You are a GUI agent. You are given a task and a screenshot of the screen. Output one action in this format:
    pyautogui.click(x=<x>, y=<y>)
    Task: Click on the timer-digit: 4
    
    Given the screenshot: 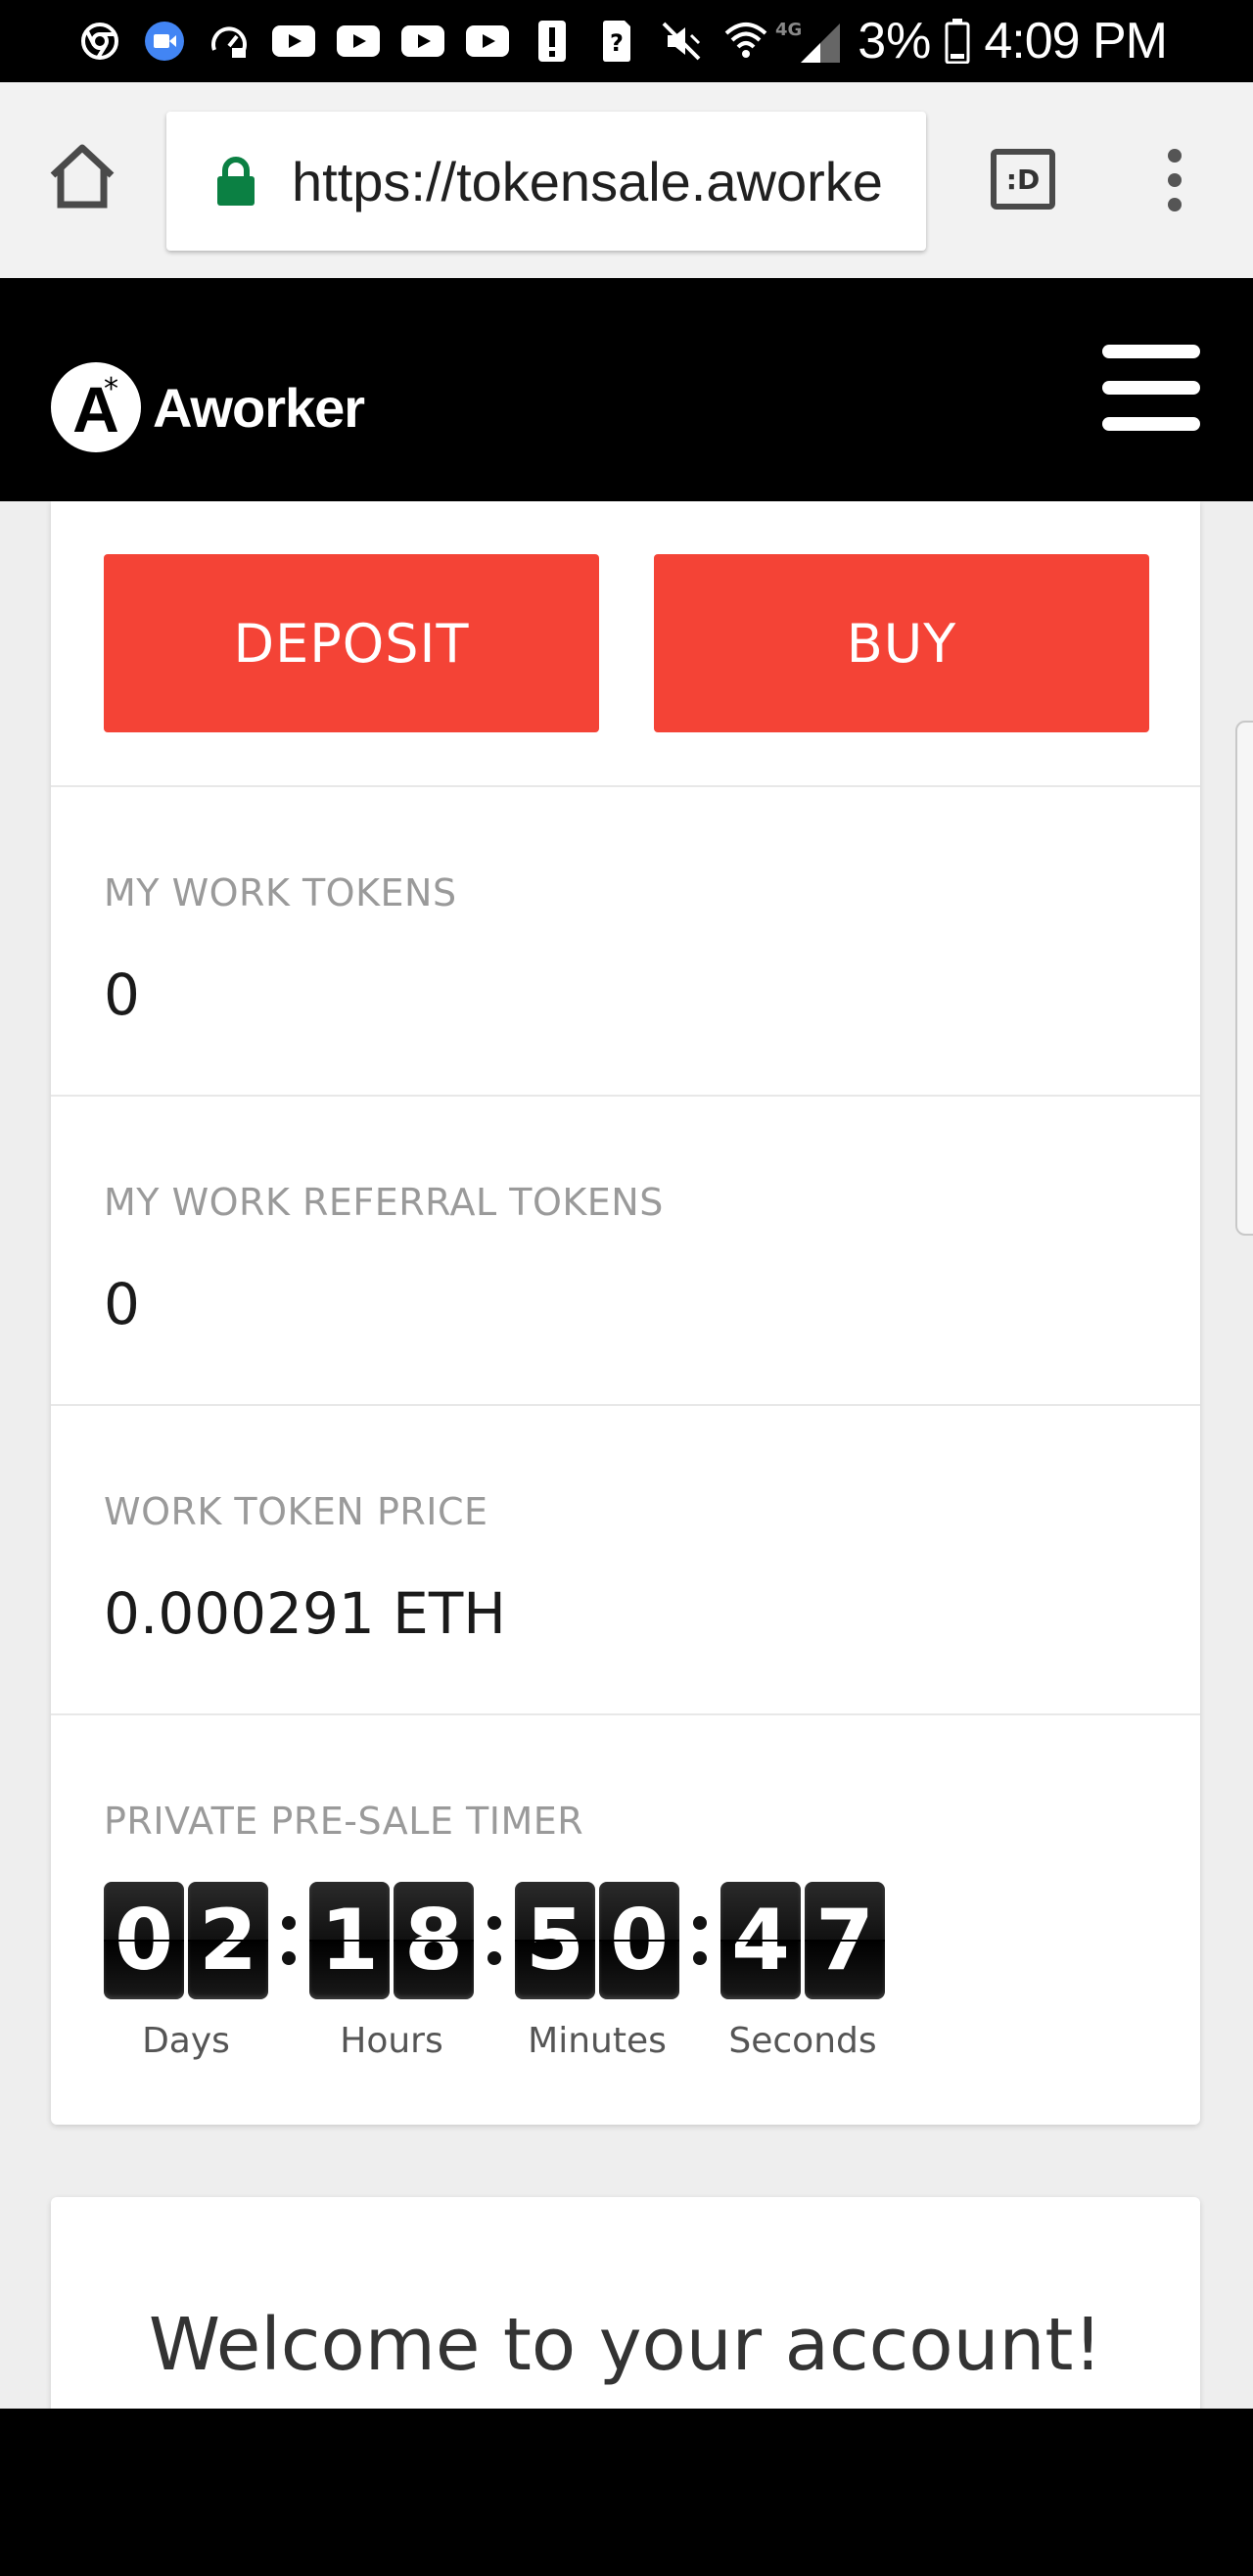 What is the action you would take?
    pyautogui.click(x=760, y=1941)
    